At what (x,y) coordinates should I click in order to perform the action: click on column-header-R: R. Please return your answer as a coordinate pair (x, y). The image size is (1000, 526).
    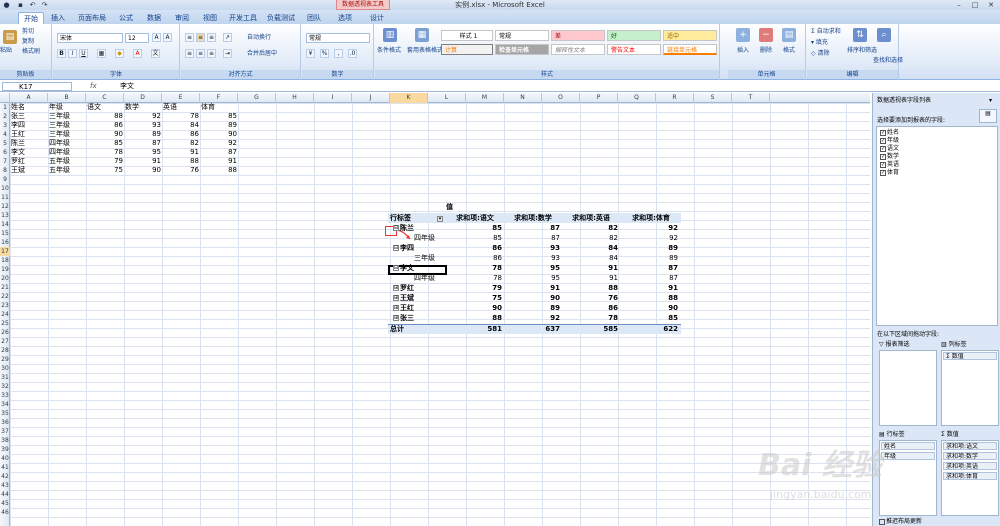
    Looking at the image, I should click on (675, 98).